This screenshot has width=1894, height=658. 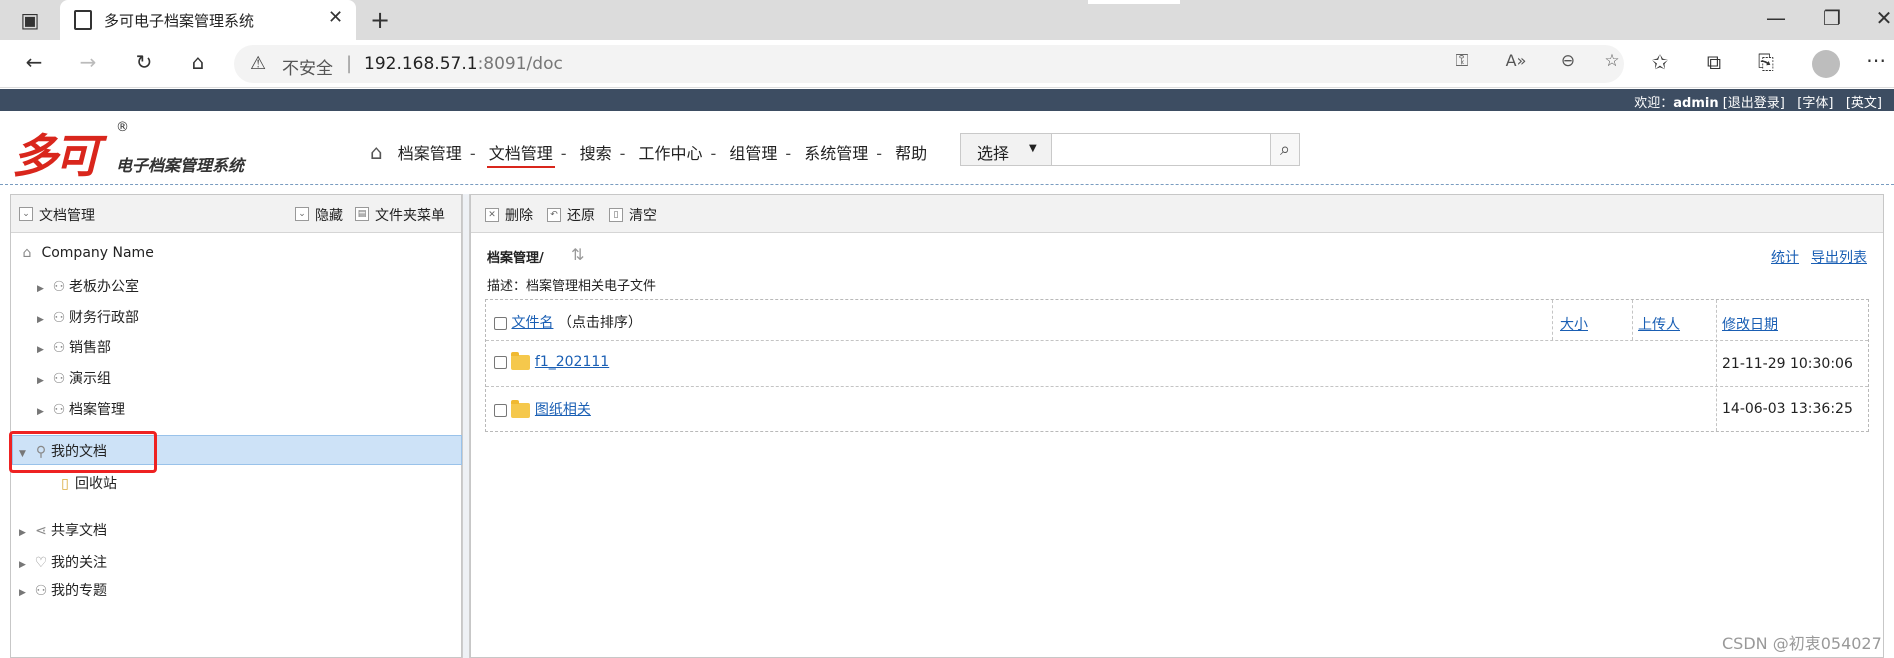 I want to click on delete-icon: ✕, so click(x=492, y=215).